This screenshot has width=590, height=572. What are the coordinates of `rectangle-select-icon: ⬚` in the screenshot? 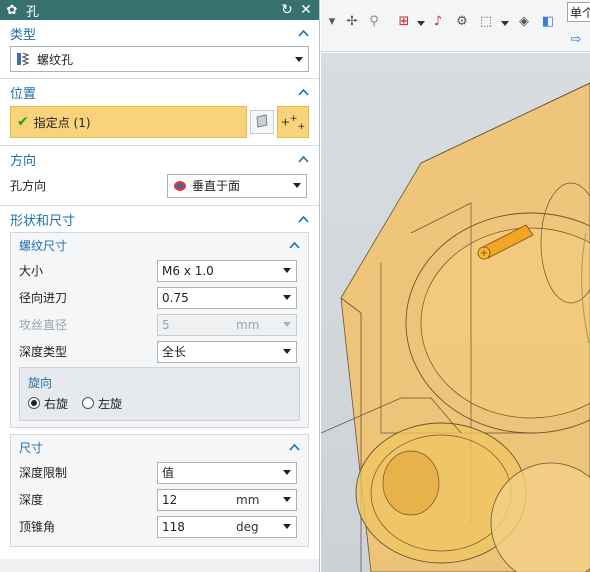 It's located at (486, 21).